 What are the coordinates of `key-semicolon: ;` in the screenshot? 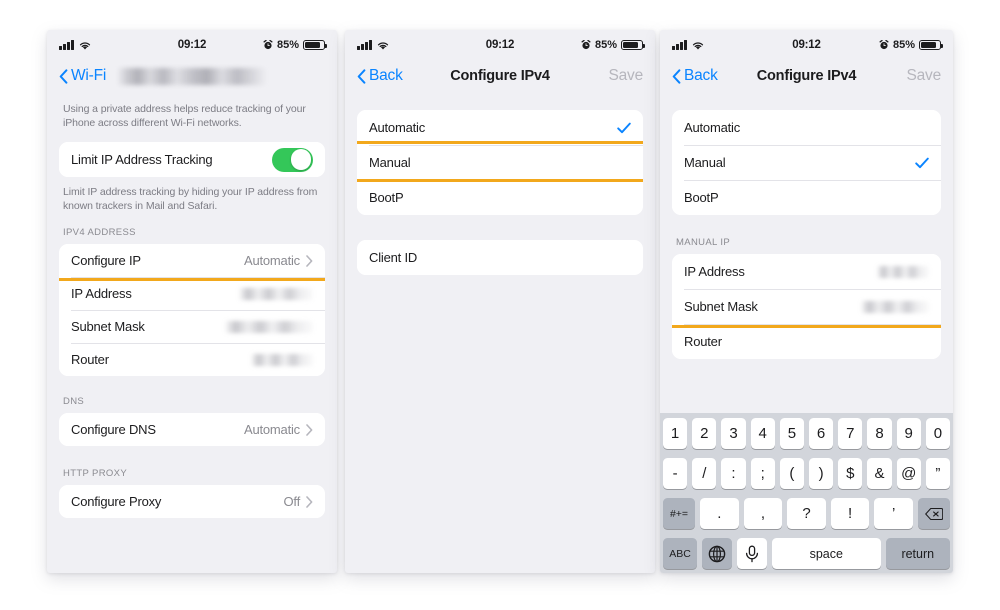 It's located at (762, 473).